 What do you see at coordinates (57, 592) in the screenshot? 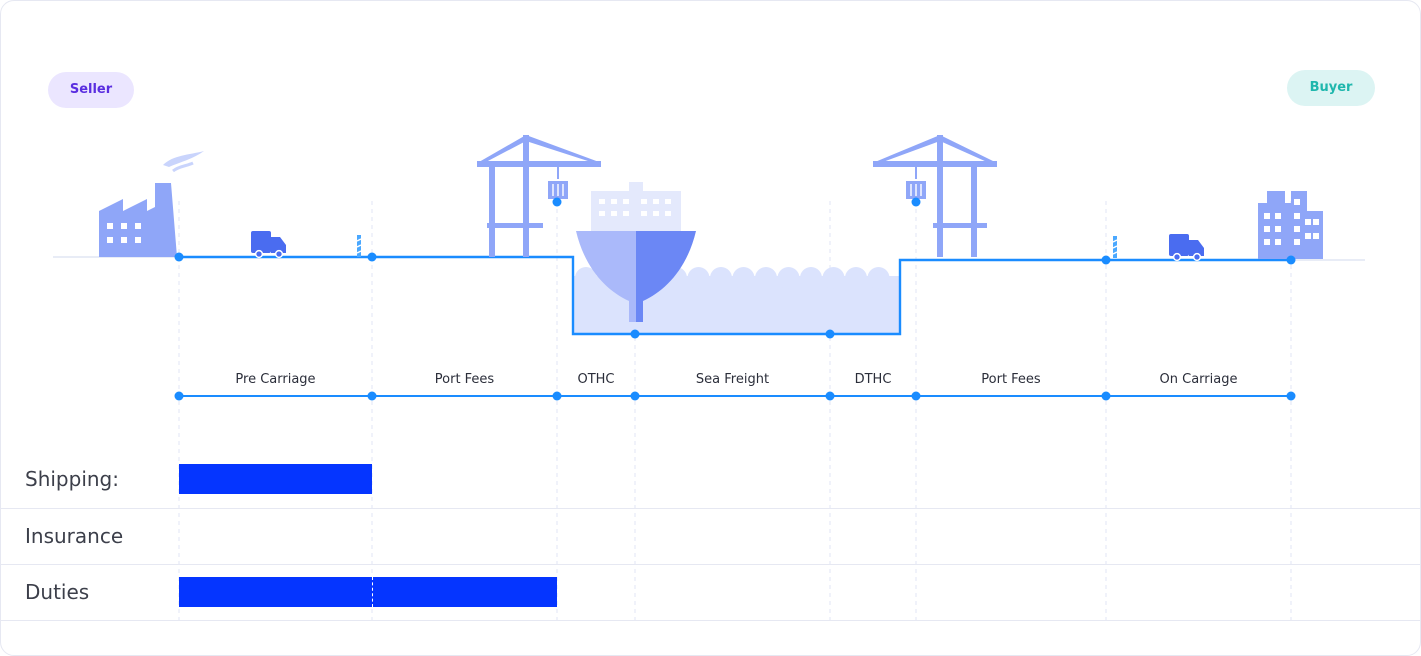
I see `row-label-duties: Duties` at bounding box center [57, 592].